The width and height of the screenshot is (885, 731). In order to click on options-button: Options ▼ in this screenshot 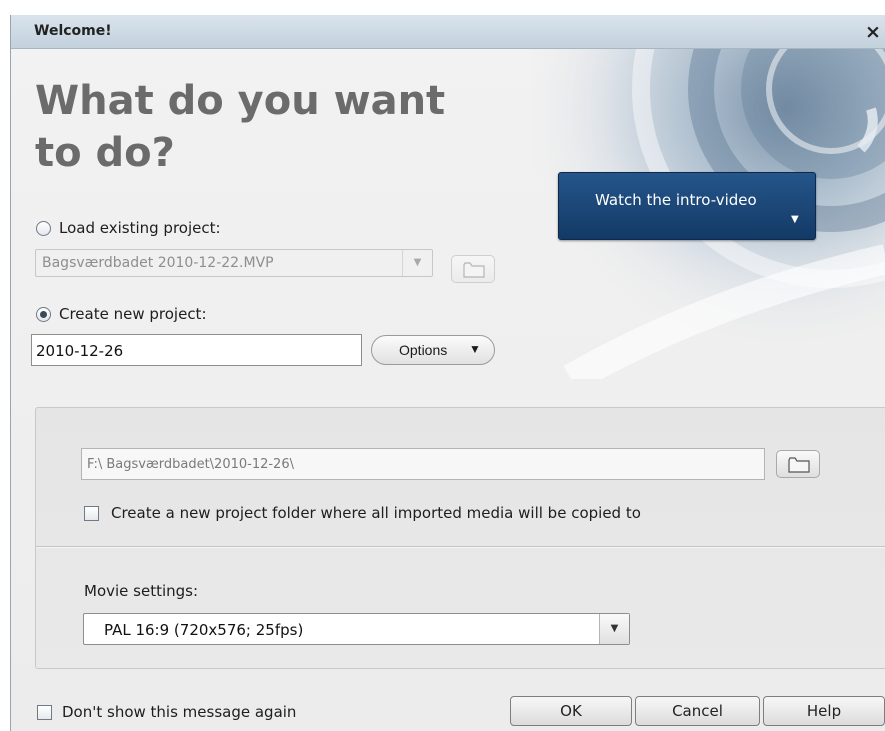, I will do `click(433, 350)`.